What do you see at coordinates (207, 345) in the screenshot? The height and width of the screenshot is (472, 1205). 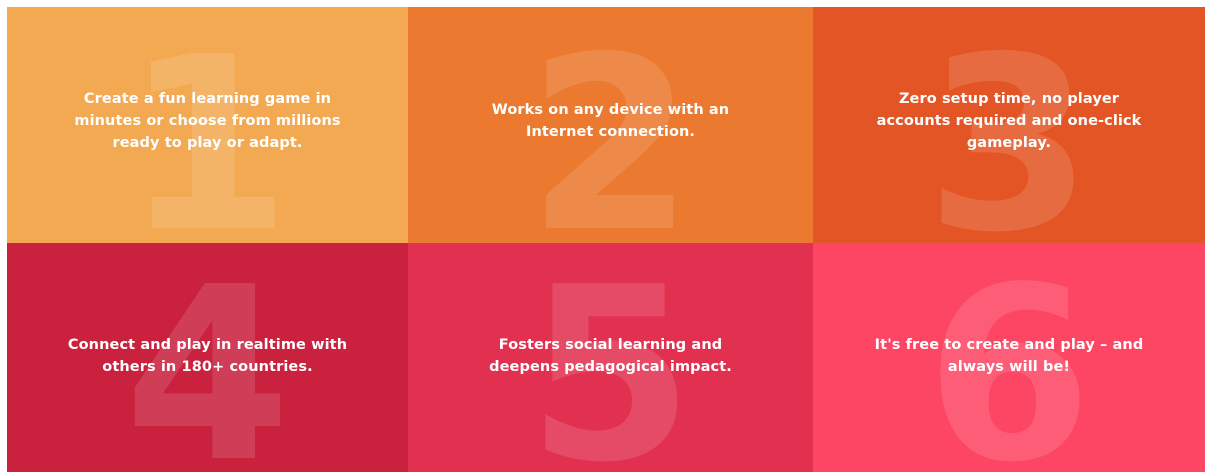 I see `feature-text-line: Connect and play in realtime with` at bounding box center [207, 345].